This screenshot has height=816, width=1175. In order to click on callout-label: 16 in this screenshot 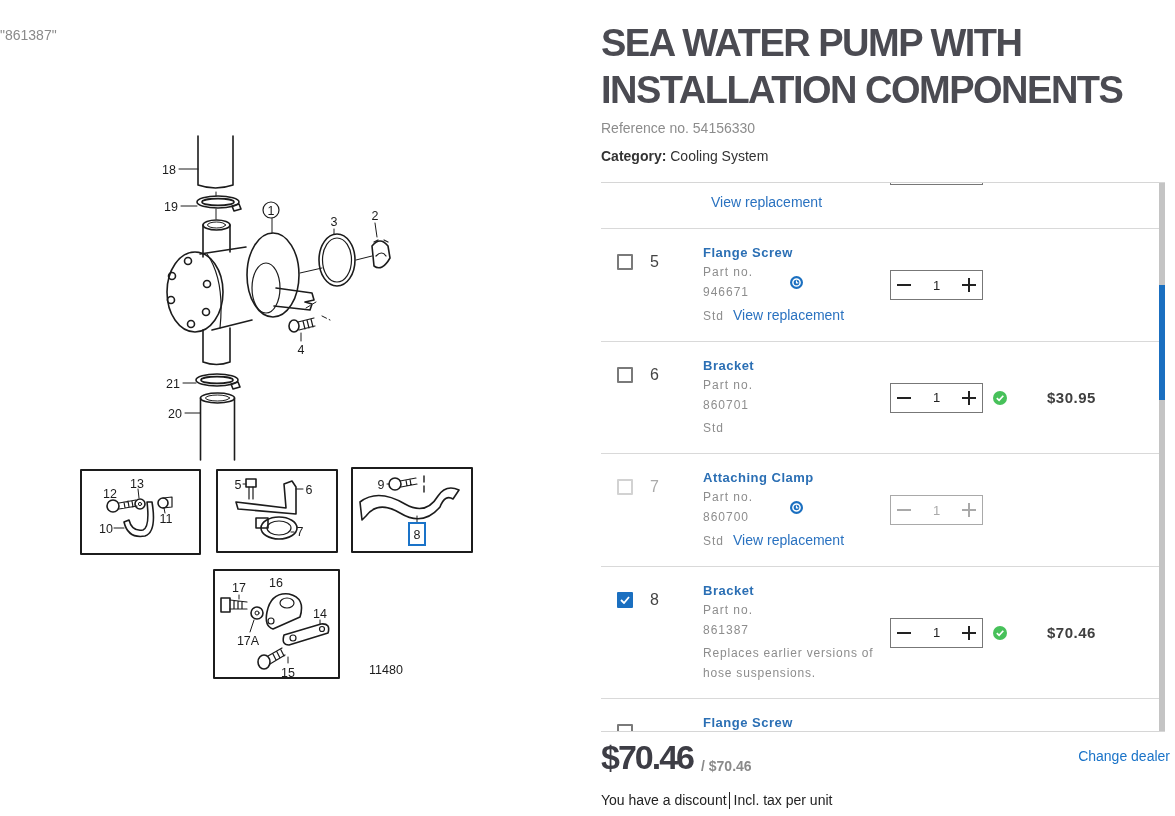, I will do `click(276, 582)`.